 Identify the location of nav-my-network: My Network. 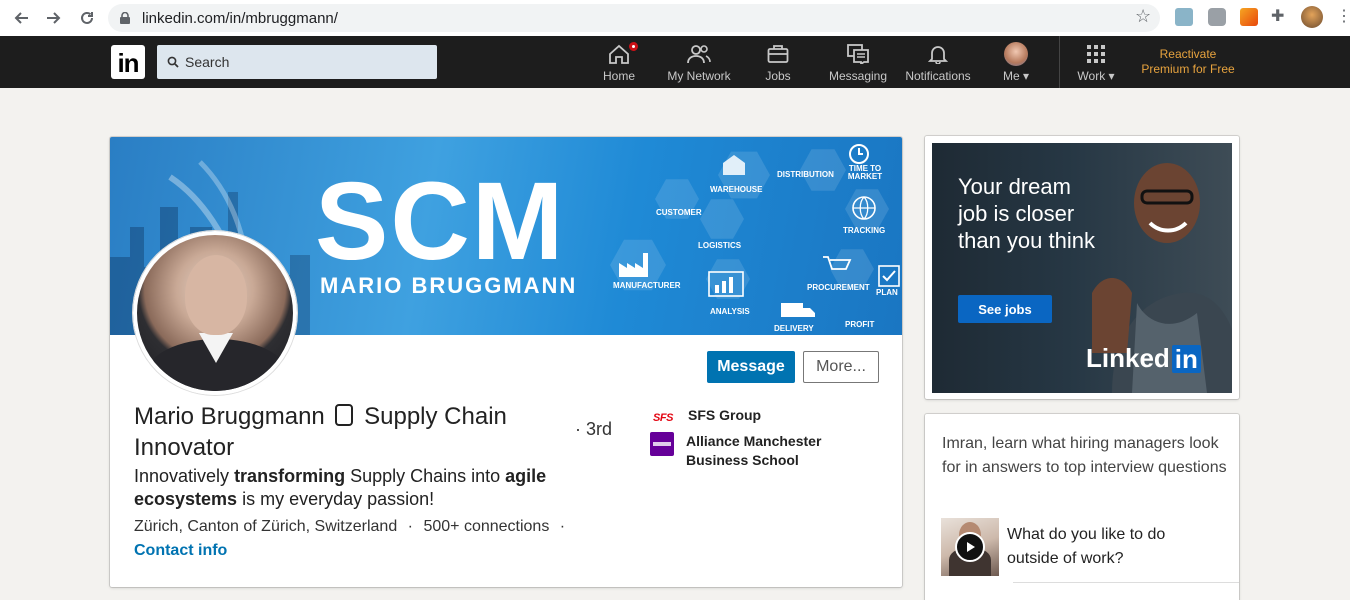
(699, 63).